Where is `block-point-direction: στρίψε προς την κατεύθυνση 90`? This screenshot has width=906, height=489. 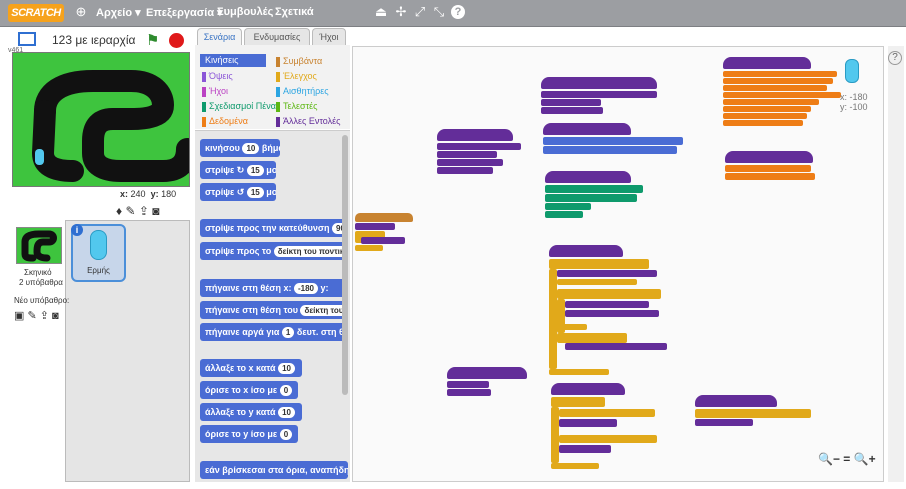 block-point-direction: στρίψε προς την κατεύθυνση 90 is located at coordinates (274, 228).